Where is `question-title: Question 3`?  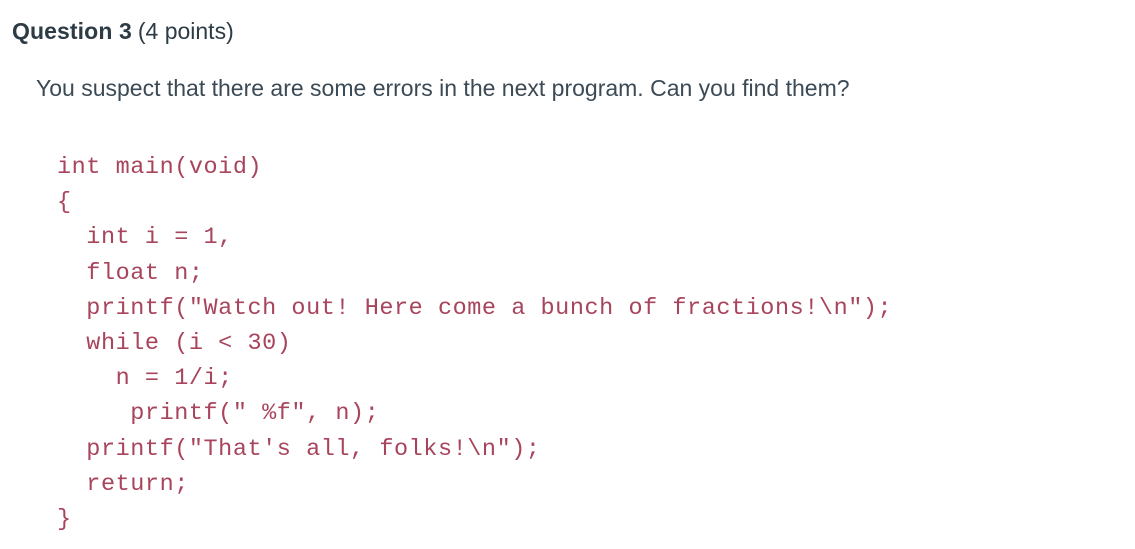 question-title: Question 3 is located at coordinates (72, 31).